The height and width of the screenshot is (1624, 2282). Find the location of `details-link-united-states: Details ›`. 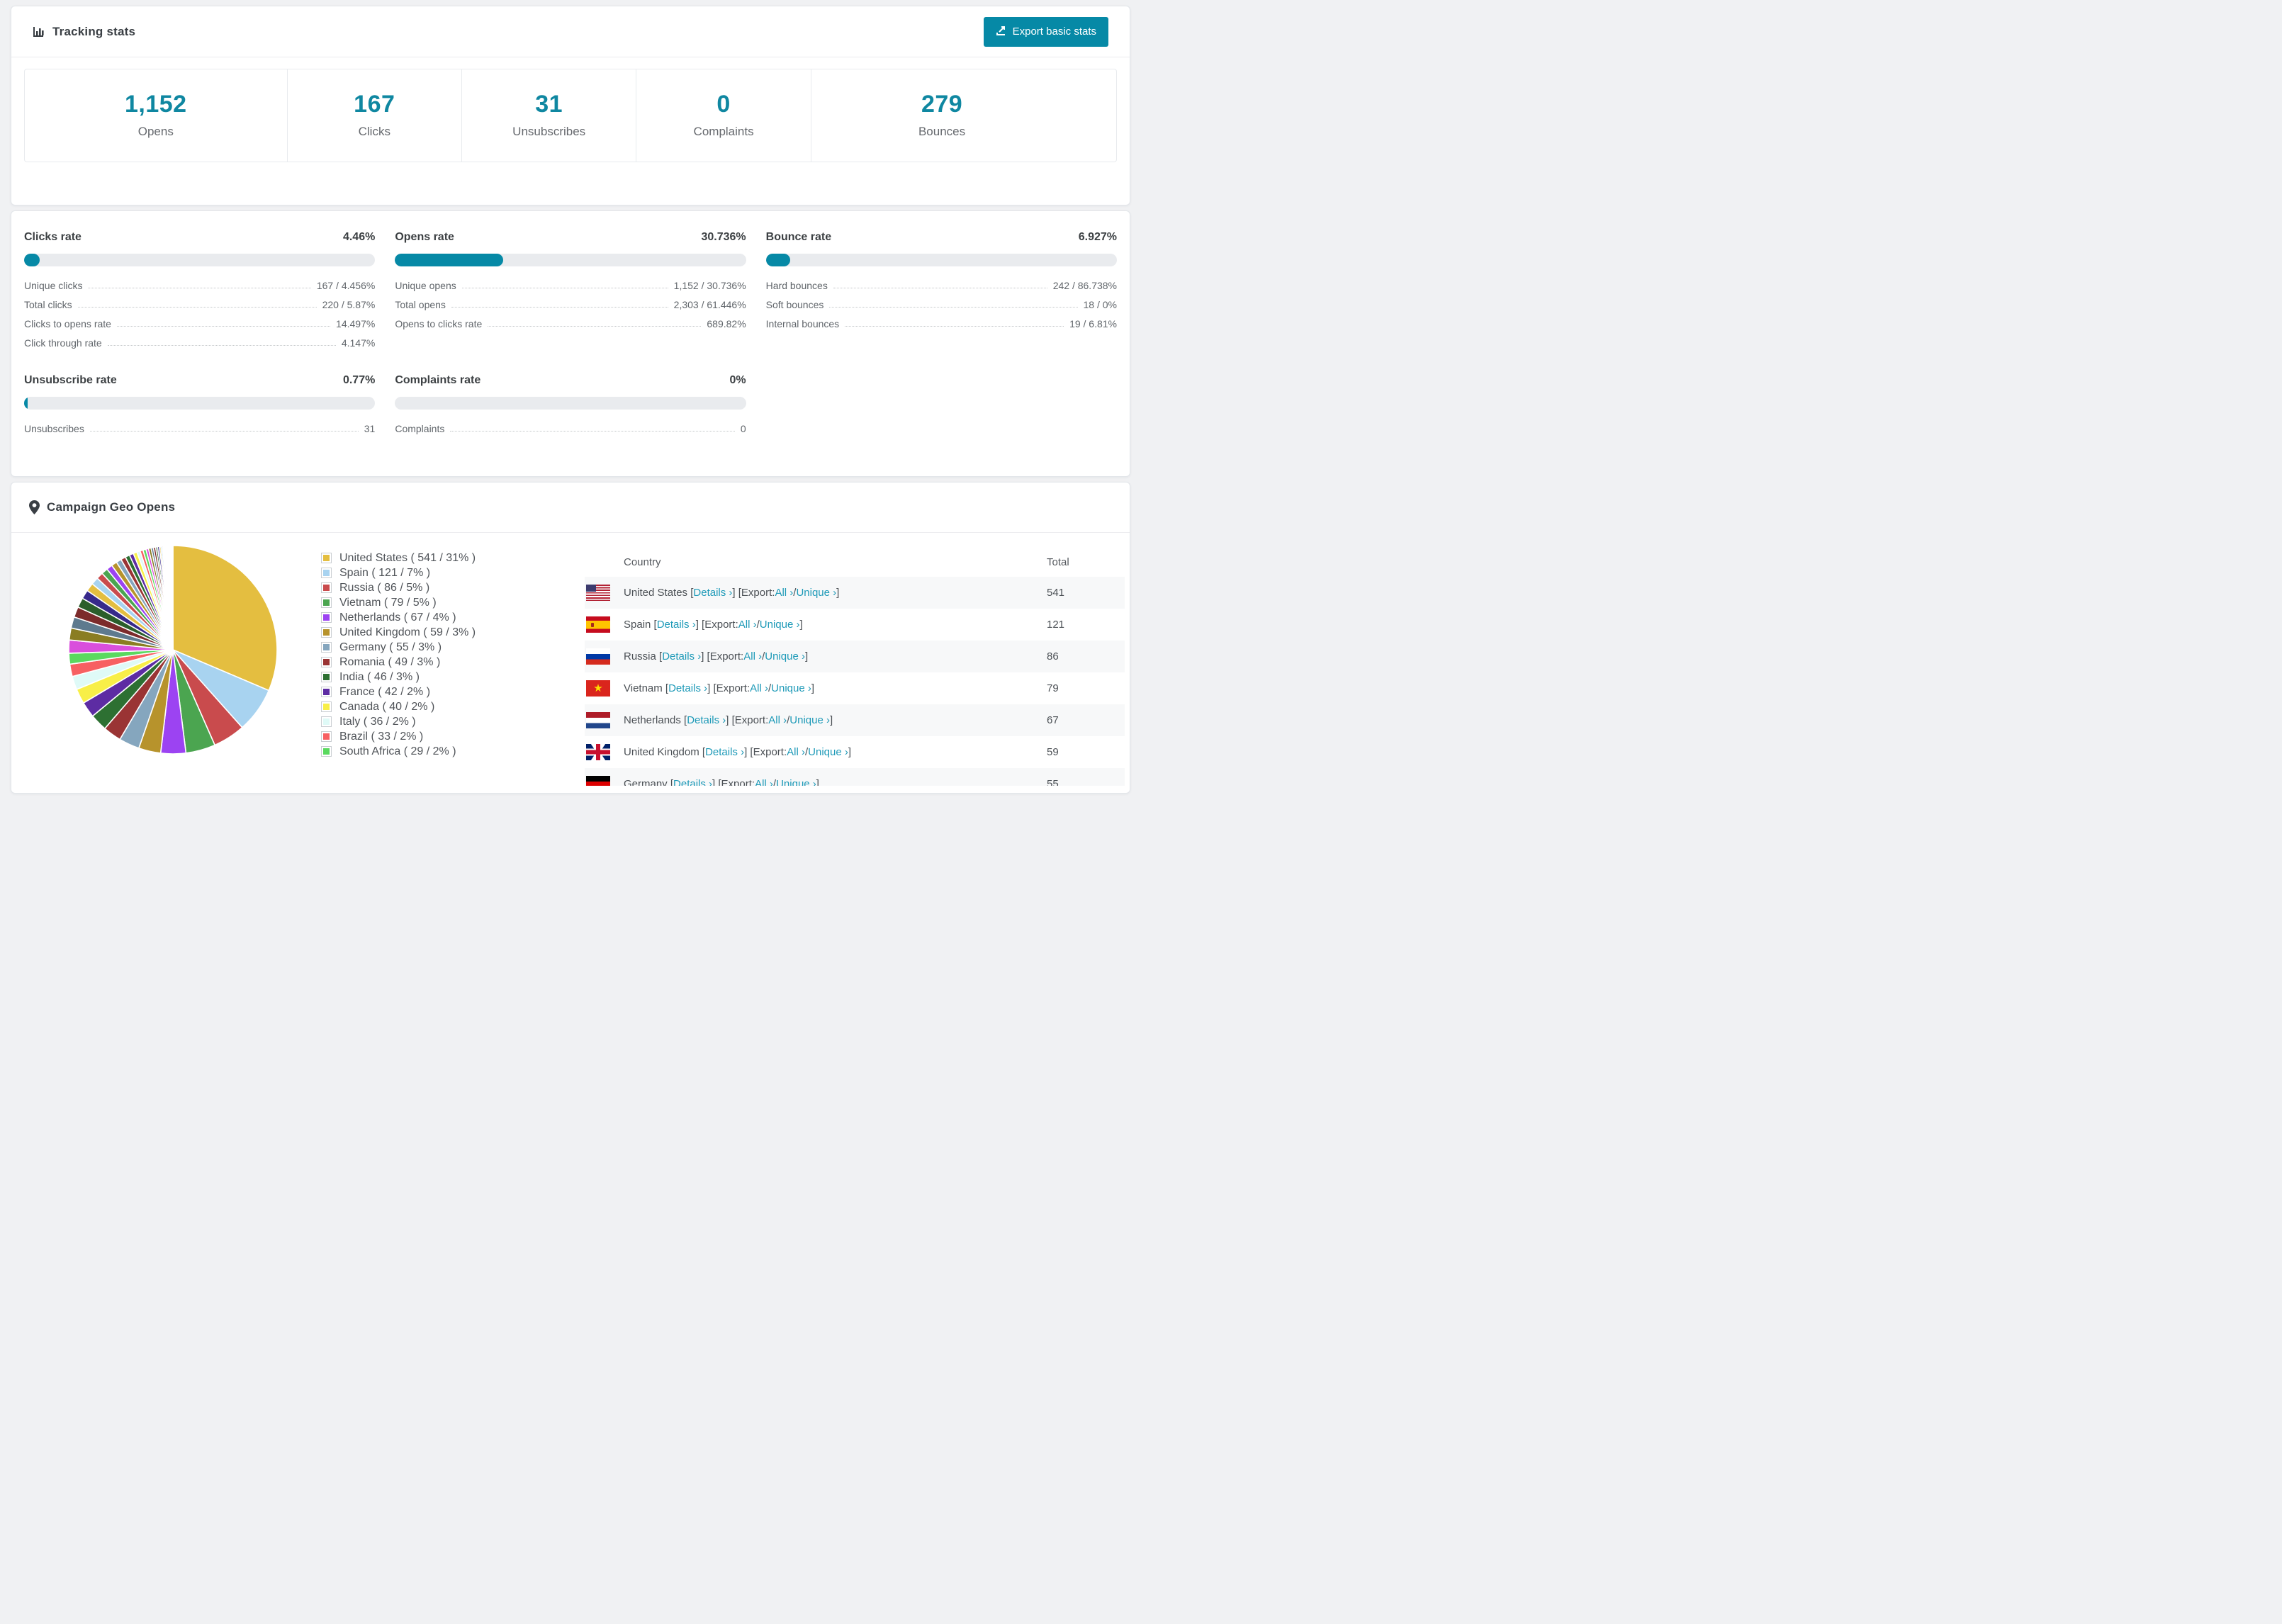

details-link-united-states: Details › is located at coordinates (712, 593).